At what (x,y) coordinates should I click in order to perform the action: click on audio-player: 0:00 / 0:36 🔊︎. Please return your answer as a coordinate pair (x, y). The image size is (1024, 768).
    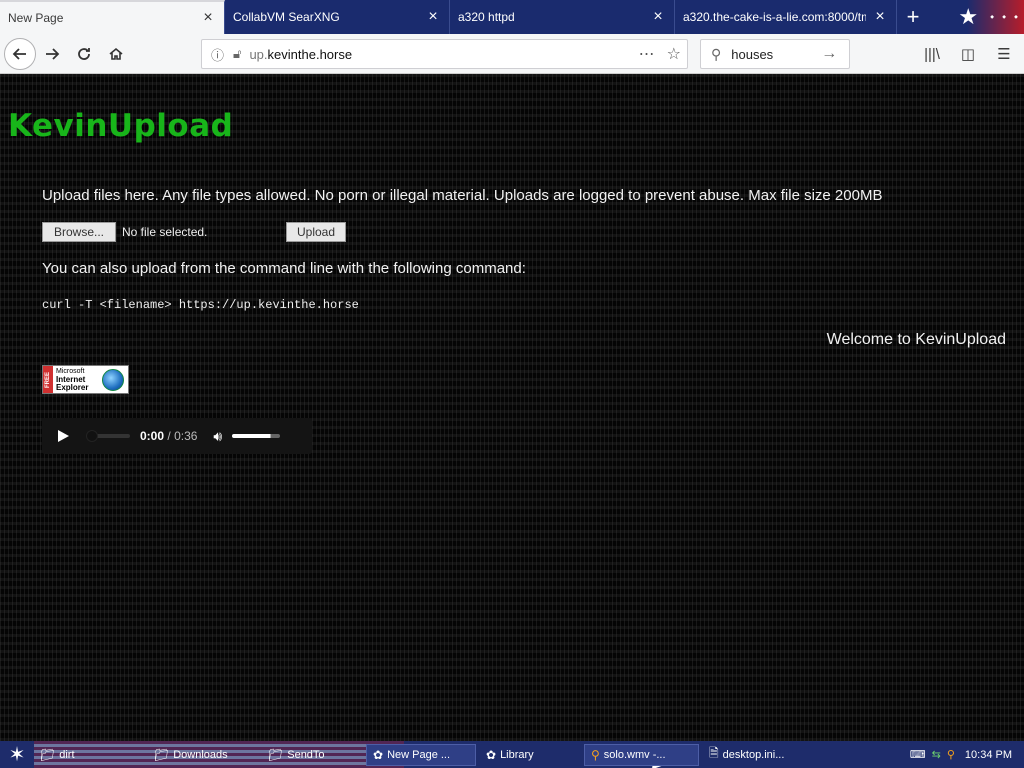
    Looking at the image, I should click on (177, 436).